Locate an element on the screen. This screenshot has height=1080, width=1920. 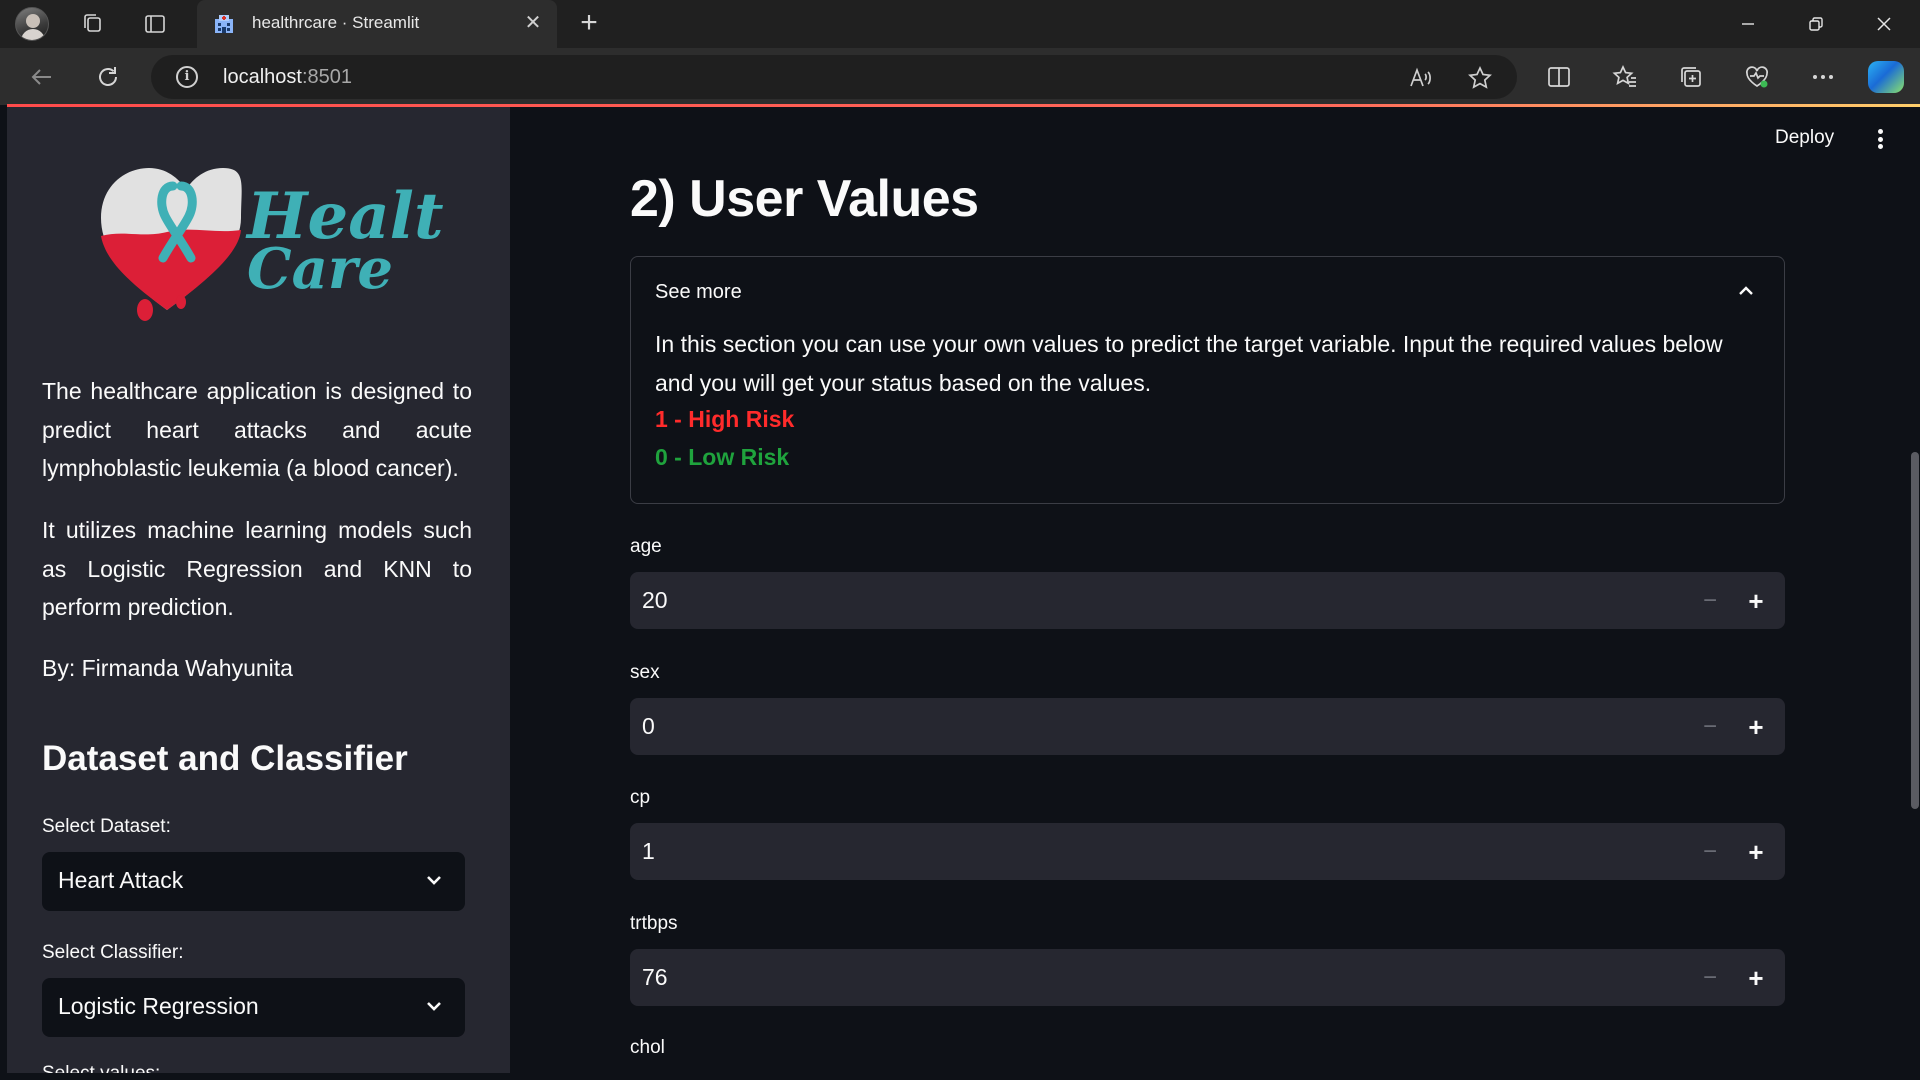
healthcare-logo: Health Care is located at coordinates (272, 244).